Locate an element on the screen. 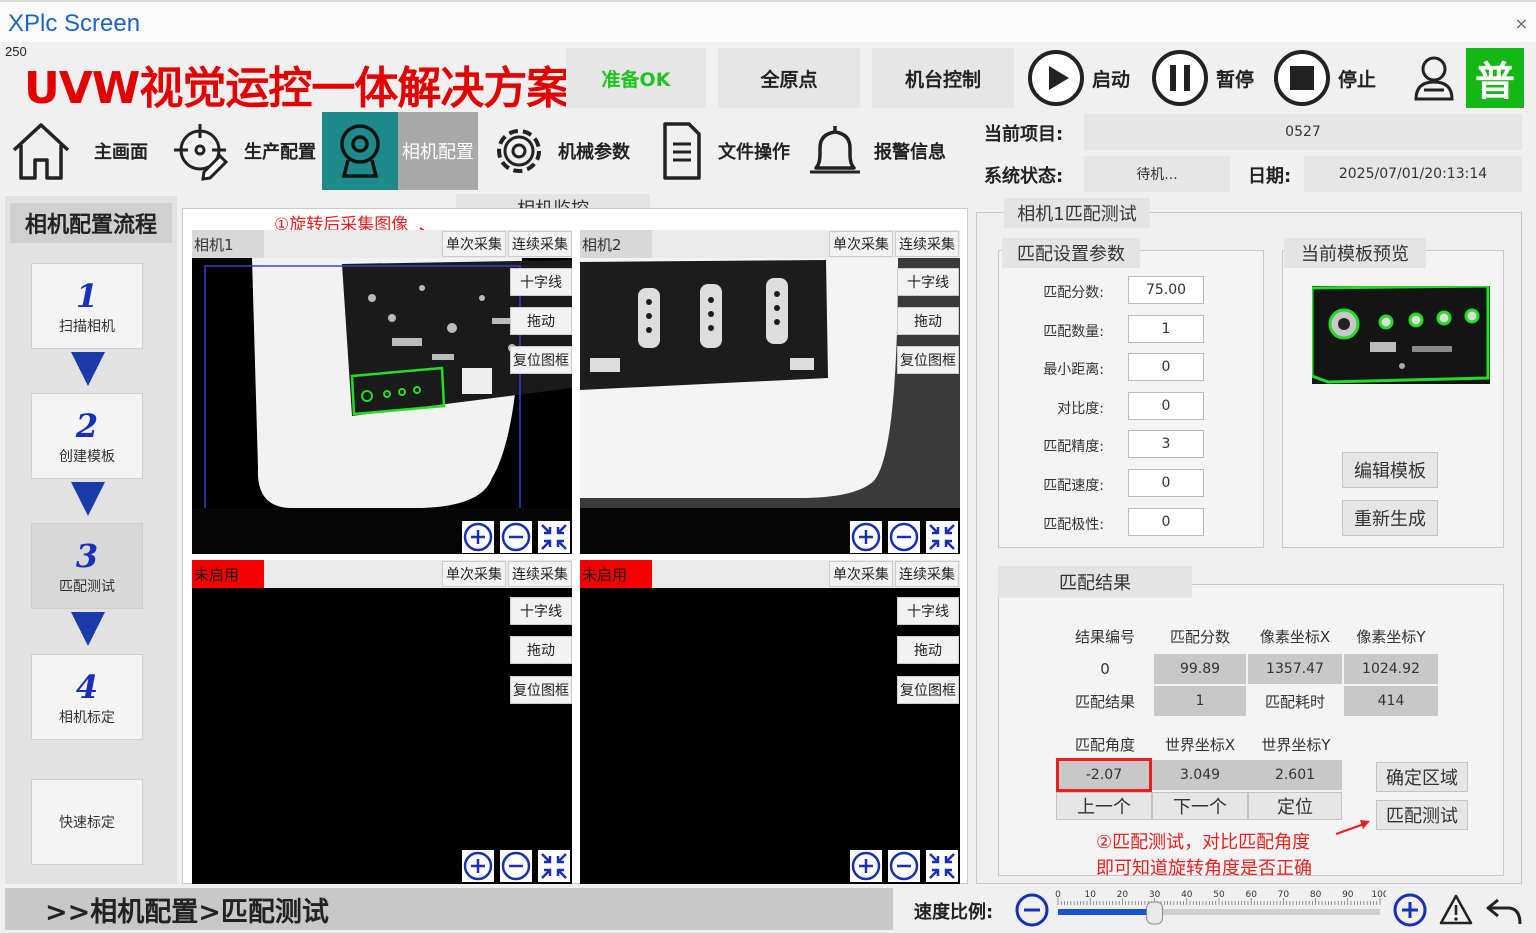  camera4-zoom-in-icon is located at coordinates (866, 866).